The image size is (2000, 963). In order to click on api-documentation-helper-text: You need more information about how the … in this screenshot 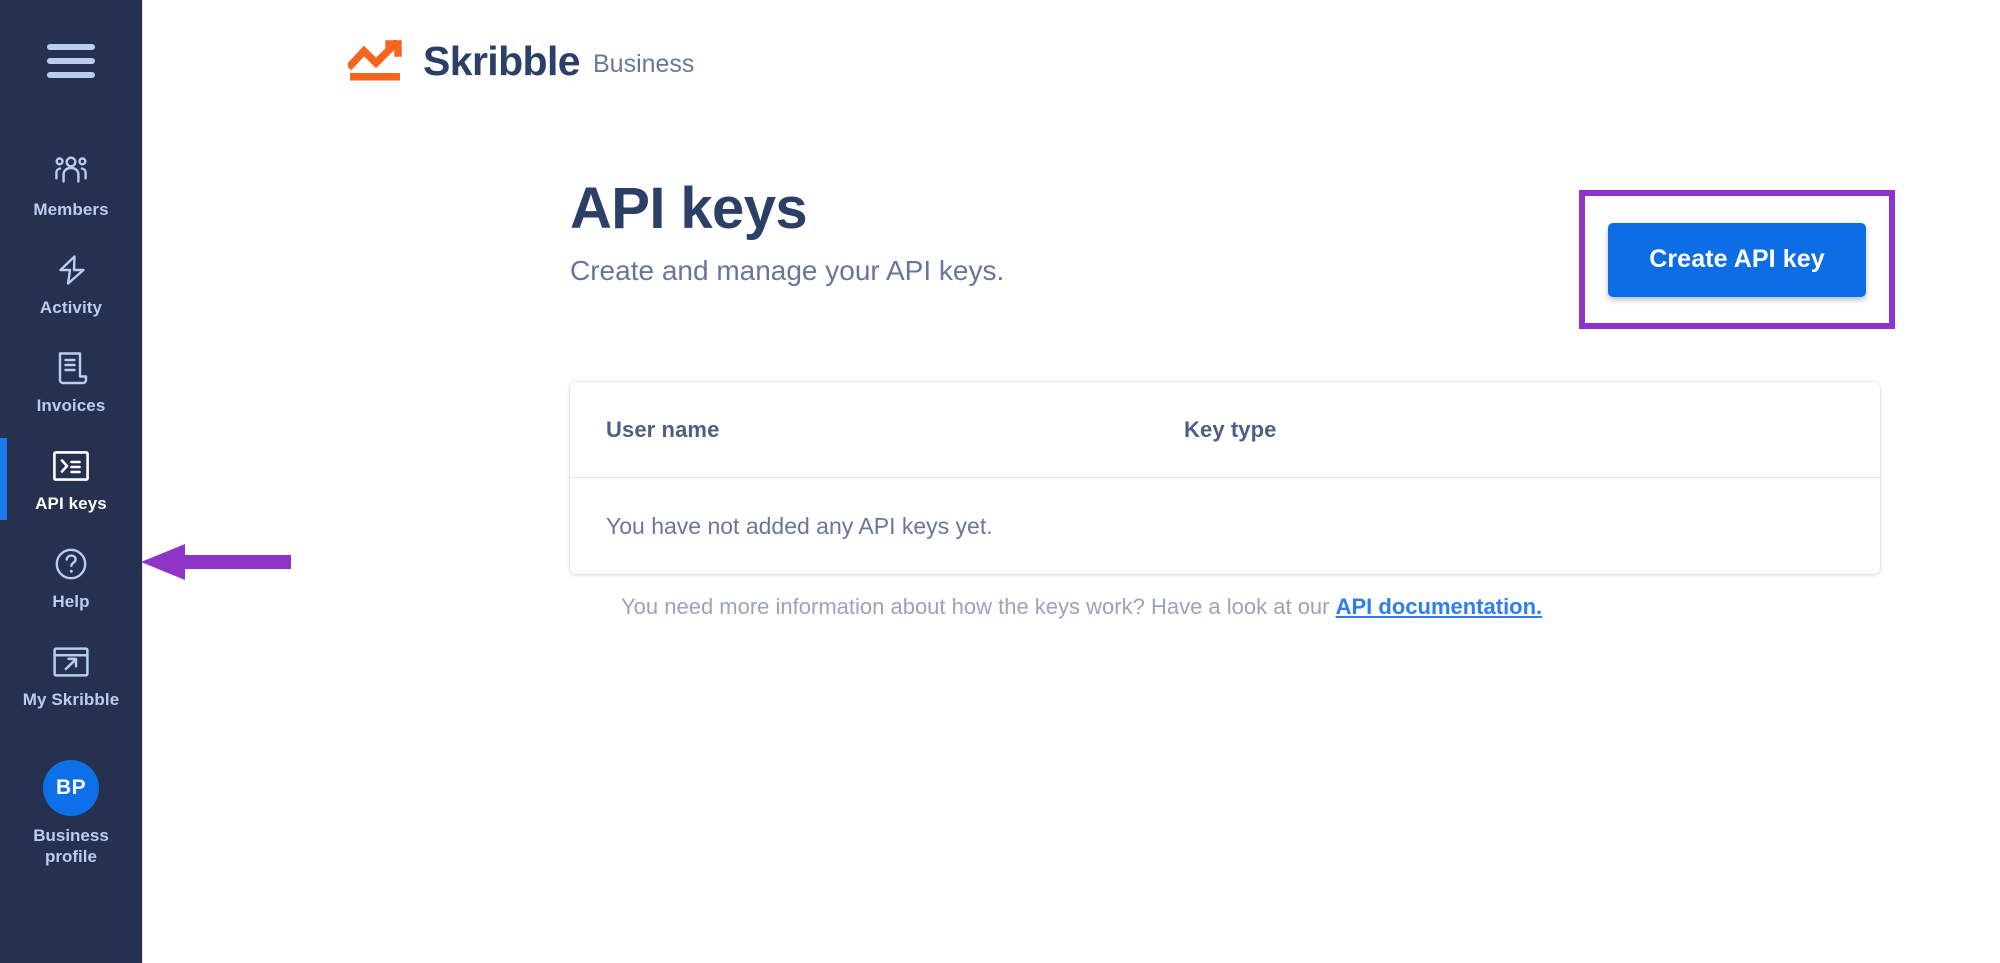, I will do `click(1081, 607)`.